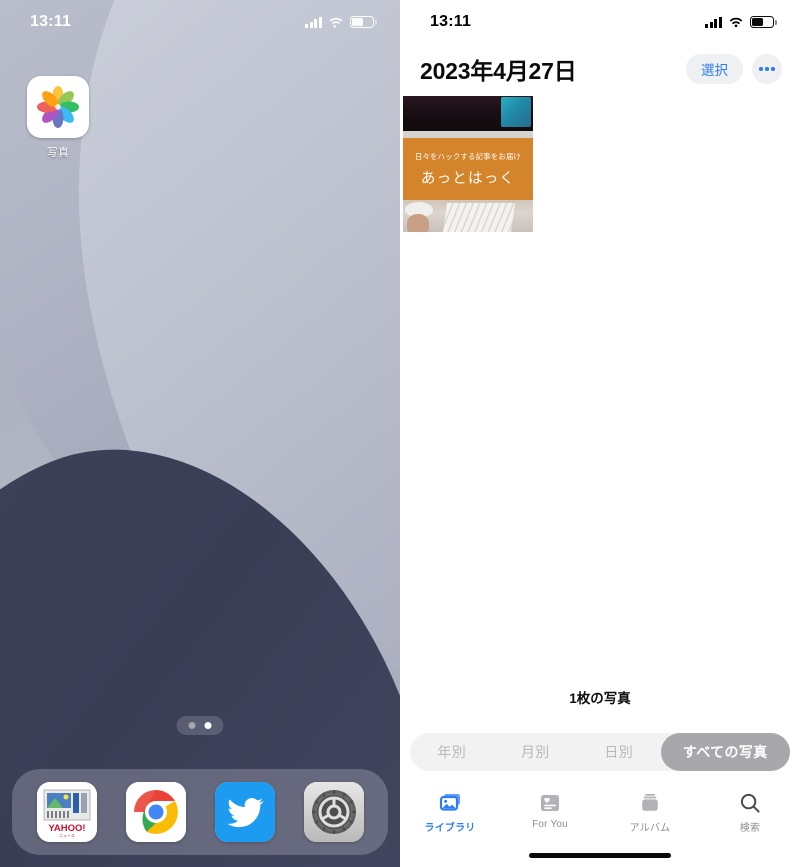 This screenshot has height=867, width=800. What do you see at coordinates (650, 828) in the screenshot?
I see `tab-label: アルバム` at bounding box center [650, 828].